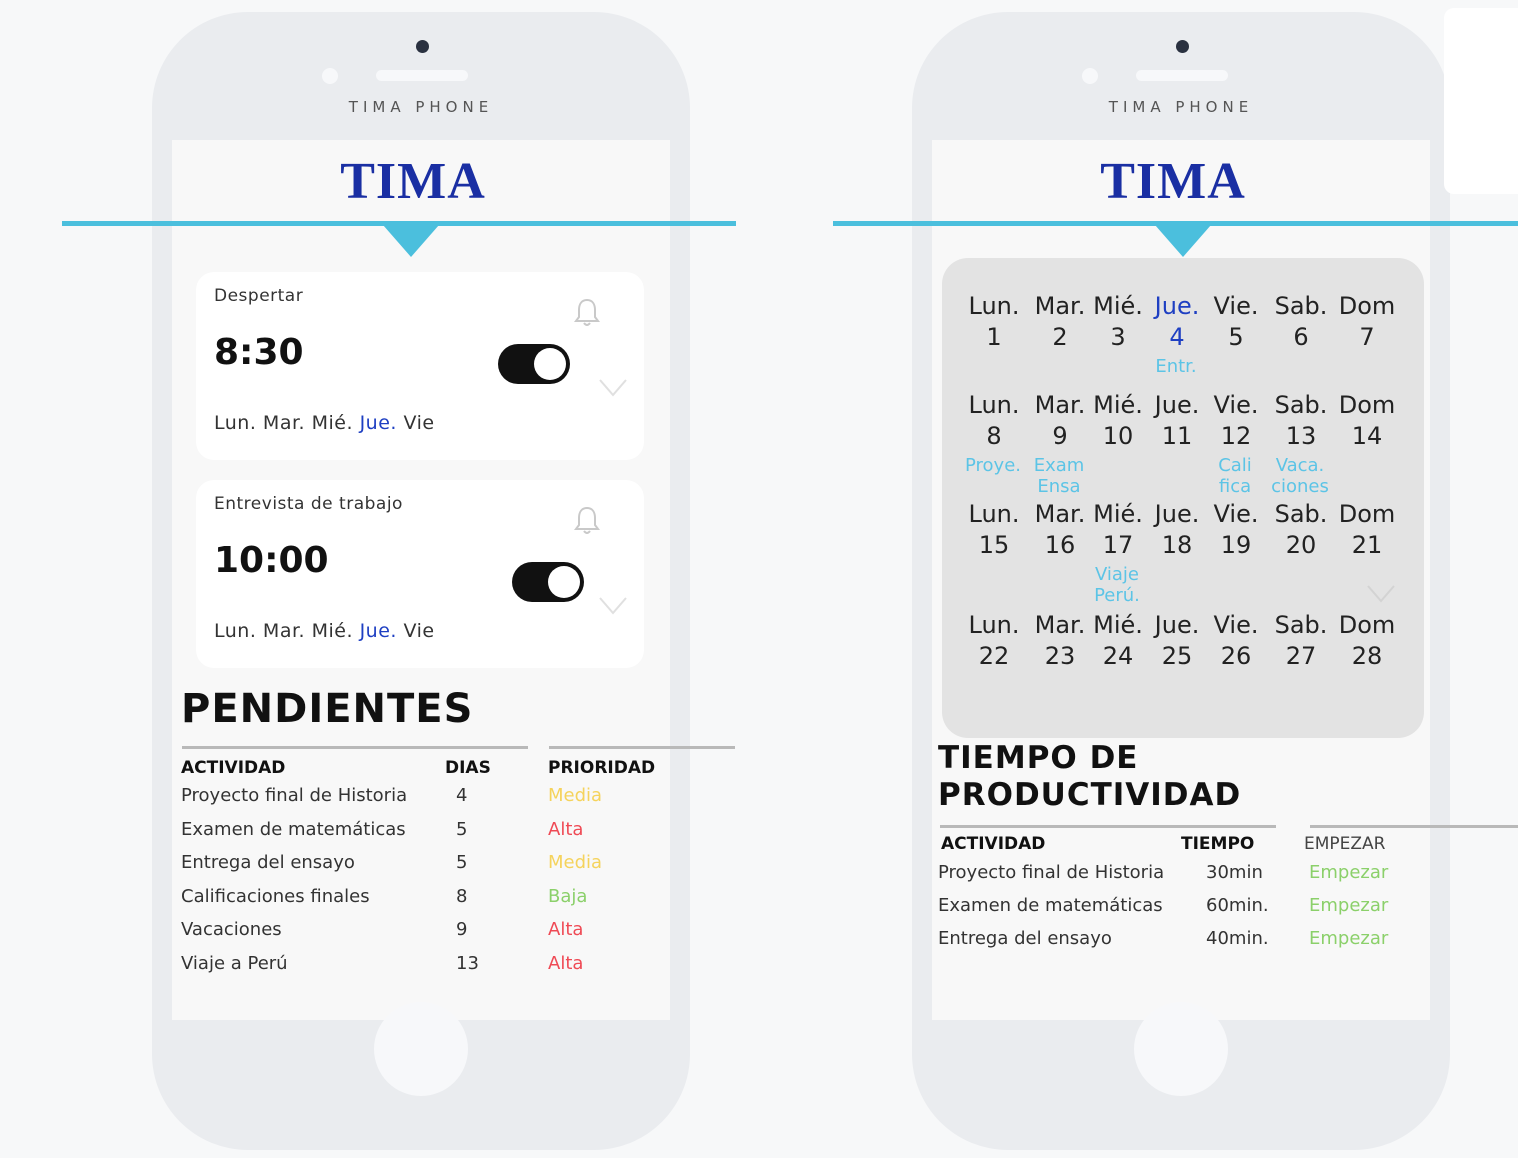  I want to click on cell-dias: 5, so click(462, 862).